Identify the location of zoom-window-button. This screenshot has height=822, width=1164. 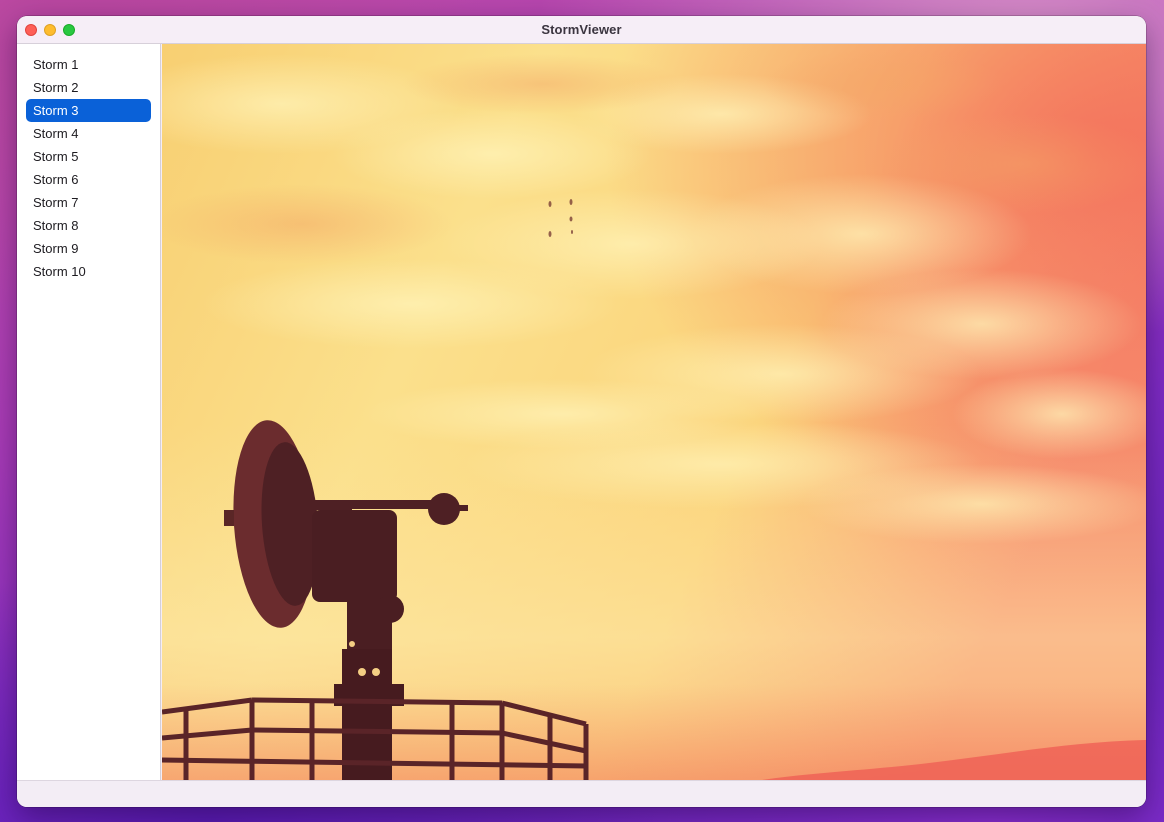
(69, 30).